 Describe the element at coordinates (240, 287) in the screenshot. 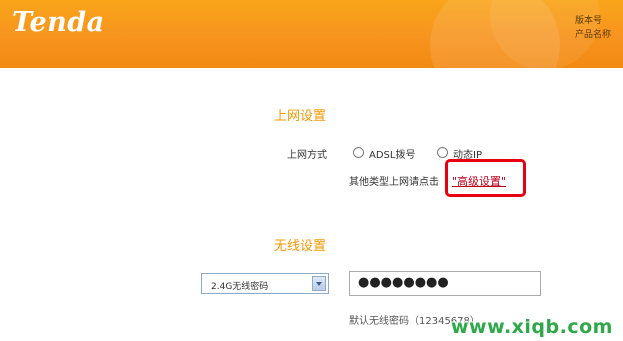

I see `select-value: 2.4G无线密码` at that location.